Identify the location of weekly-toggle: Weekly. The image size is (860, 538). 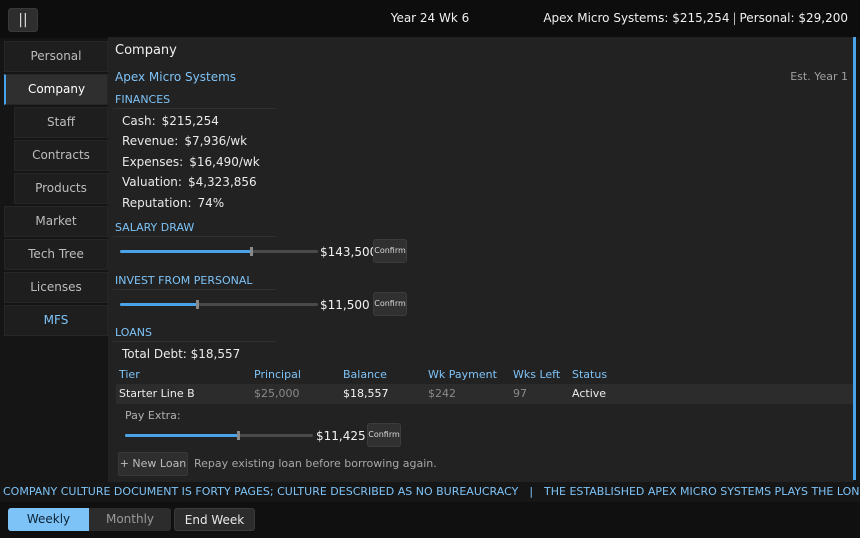
(48, 519).